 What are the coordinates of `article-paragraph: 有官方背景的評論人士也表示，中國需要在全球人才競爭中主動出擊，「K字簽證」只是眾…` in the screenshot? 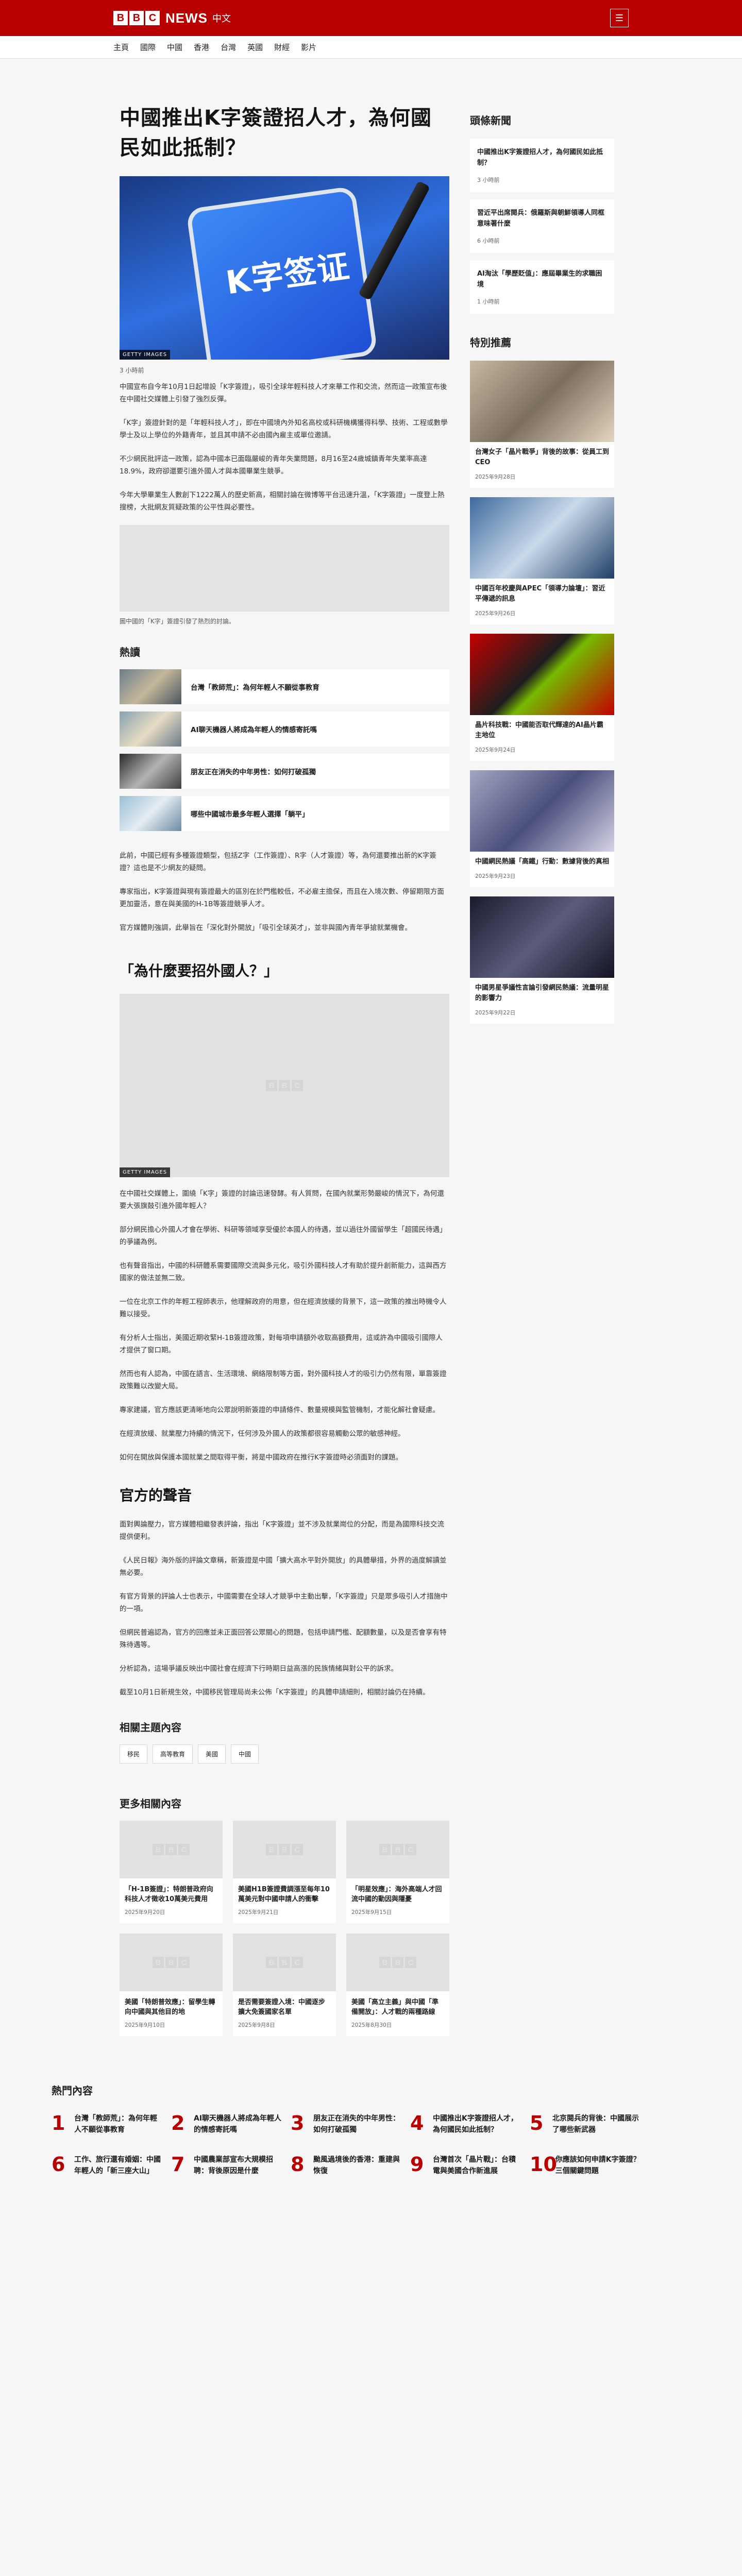 It's located at (284, 1602).